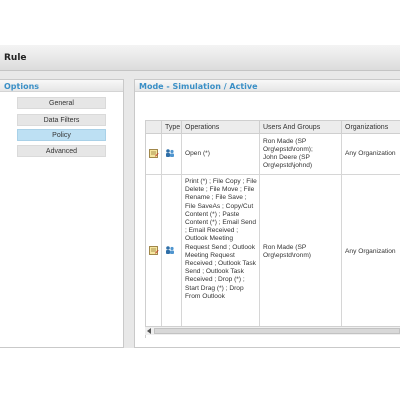  Describe the element at coordinates (267, 86) in the screenshot. I see `mode-header: Mode - Simulation / Active` at that location.